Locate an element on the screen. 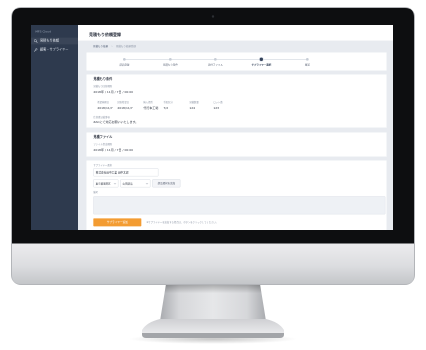 The width and height of the screenshot is (426, 350). column-label: 回答希望日 is located at coordinates (123, 102).